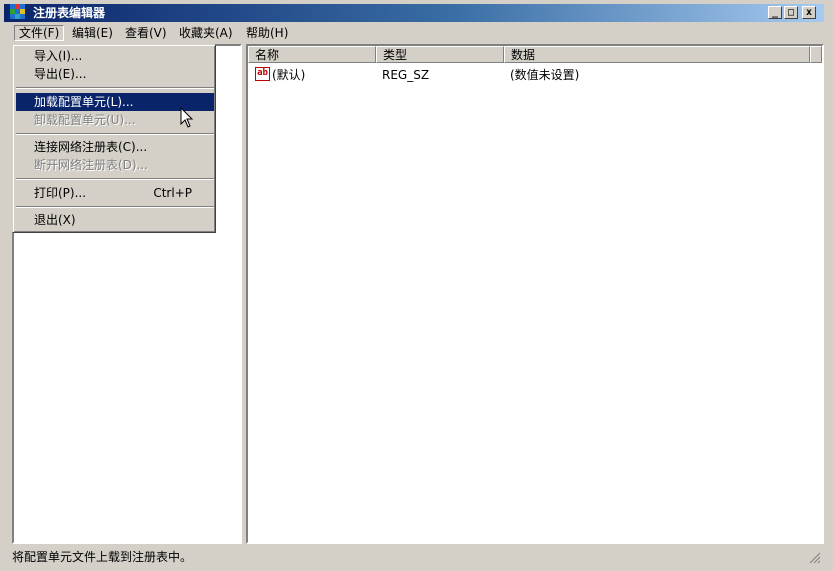 This screenshot has width=833, height=571. I want to click on menu-item-exit: 退出(X), so click(115, 220).